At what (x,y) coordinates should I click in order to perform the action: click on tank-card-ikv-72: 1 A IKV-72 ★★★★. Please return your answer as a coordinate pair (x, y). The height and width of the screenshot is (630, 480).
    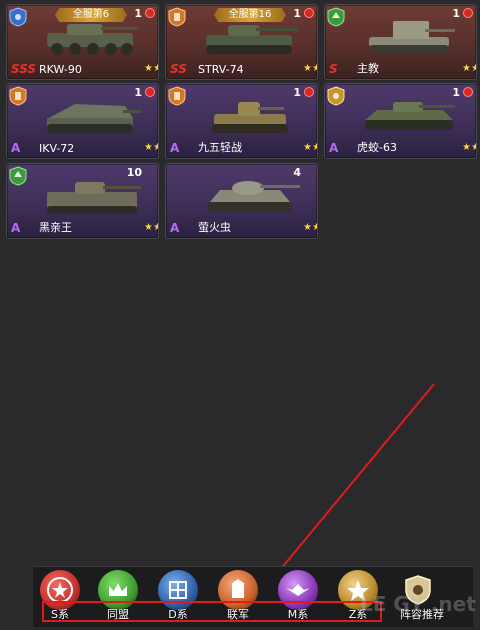
    Looking at the image, I should click on (82, 121).